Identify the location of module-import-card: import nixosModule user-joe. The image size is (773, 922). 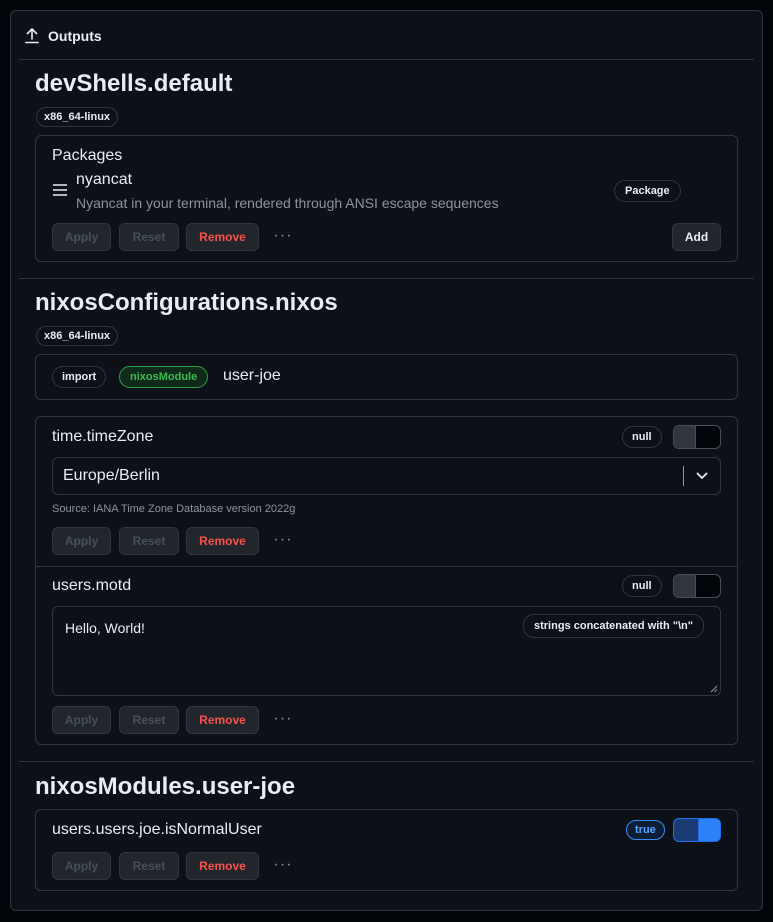
(386, 377).